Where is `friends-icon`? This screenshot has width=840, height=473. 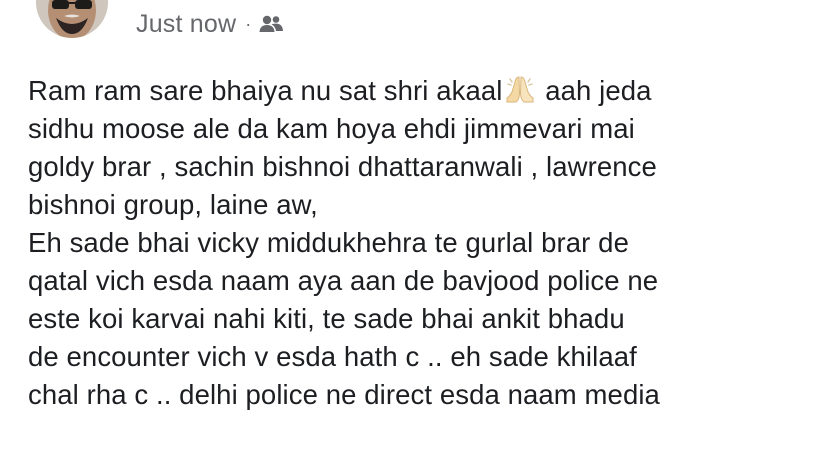
friends-icon is located at coordinates (271, 24).